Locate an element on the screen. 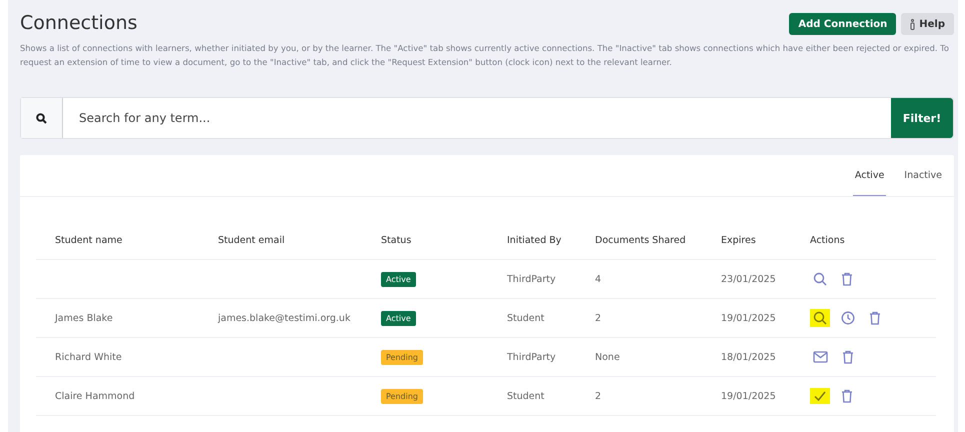 The height and width of the screenshot is (432, 965). column-header: Expires is located at coordinates (738, 240).